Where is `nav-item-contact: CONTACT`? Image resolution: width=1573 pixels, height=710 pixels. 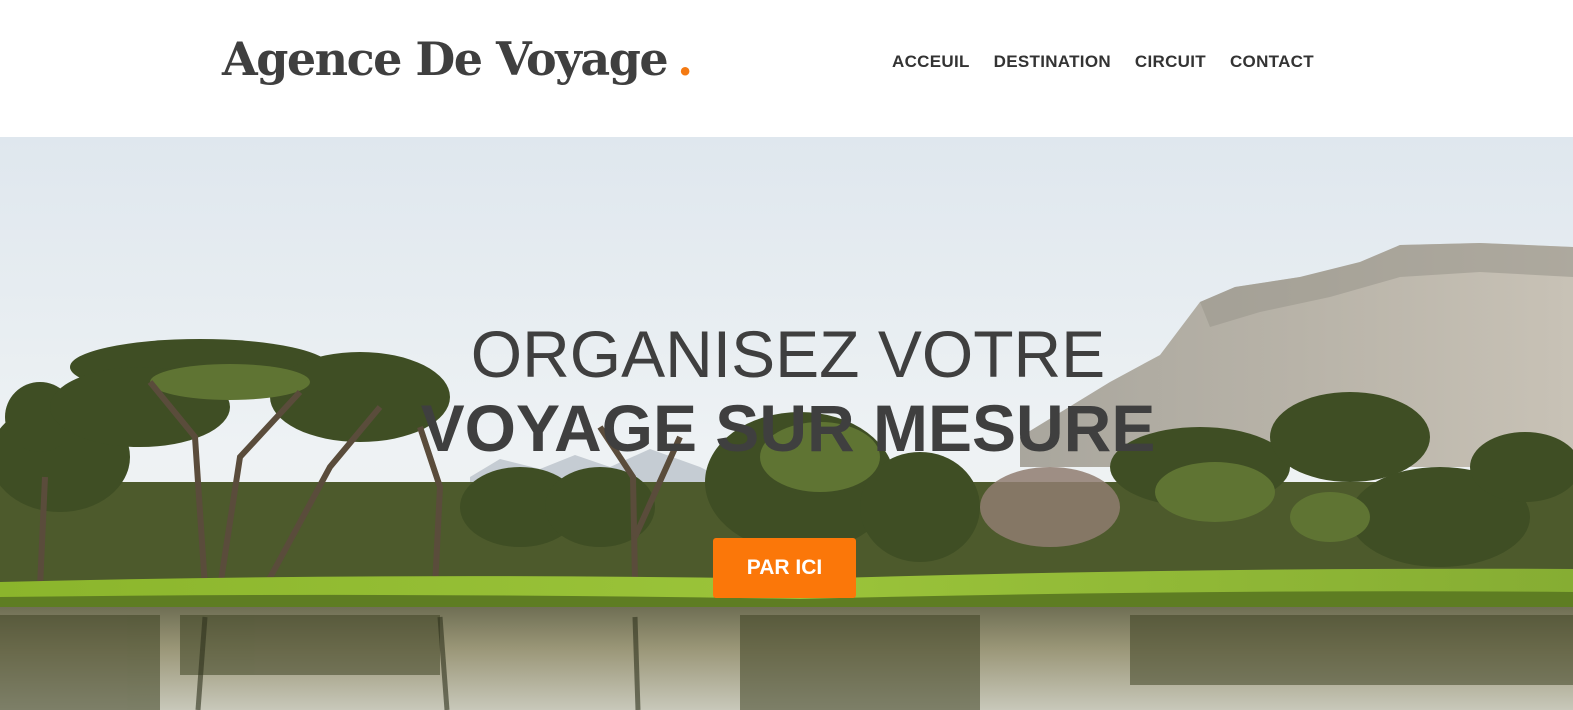
nav-item-contact: CONTACT is located at coordinates (1272, 62).